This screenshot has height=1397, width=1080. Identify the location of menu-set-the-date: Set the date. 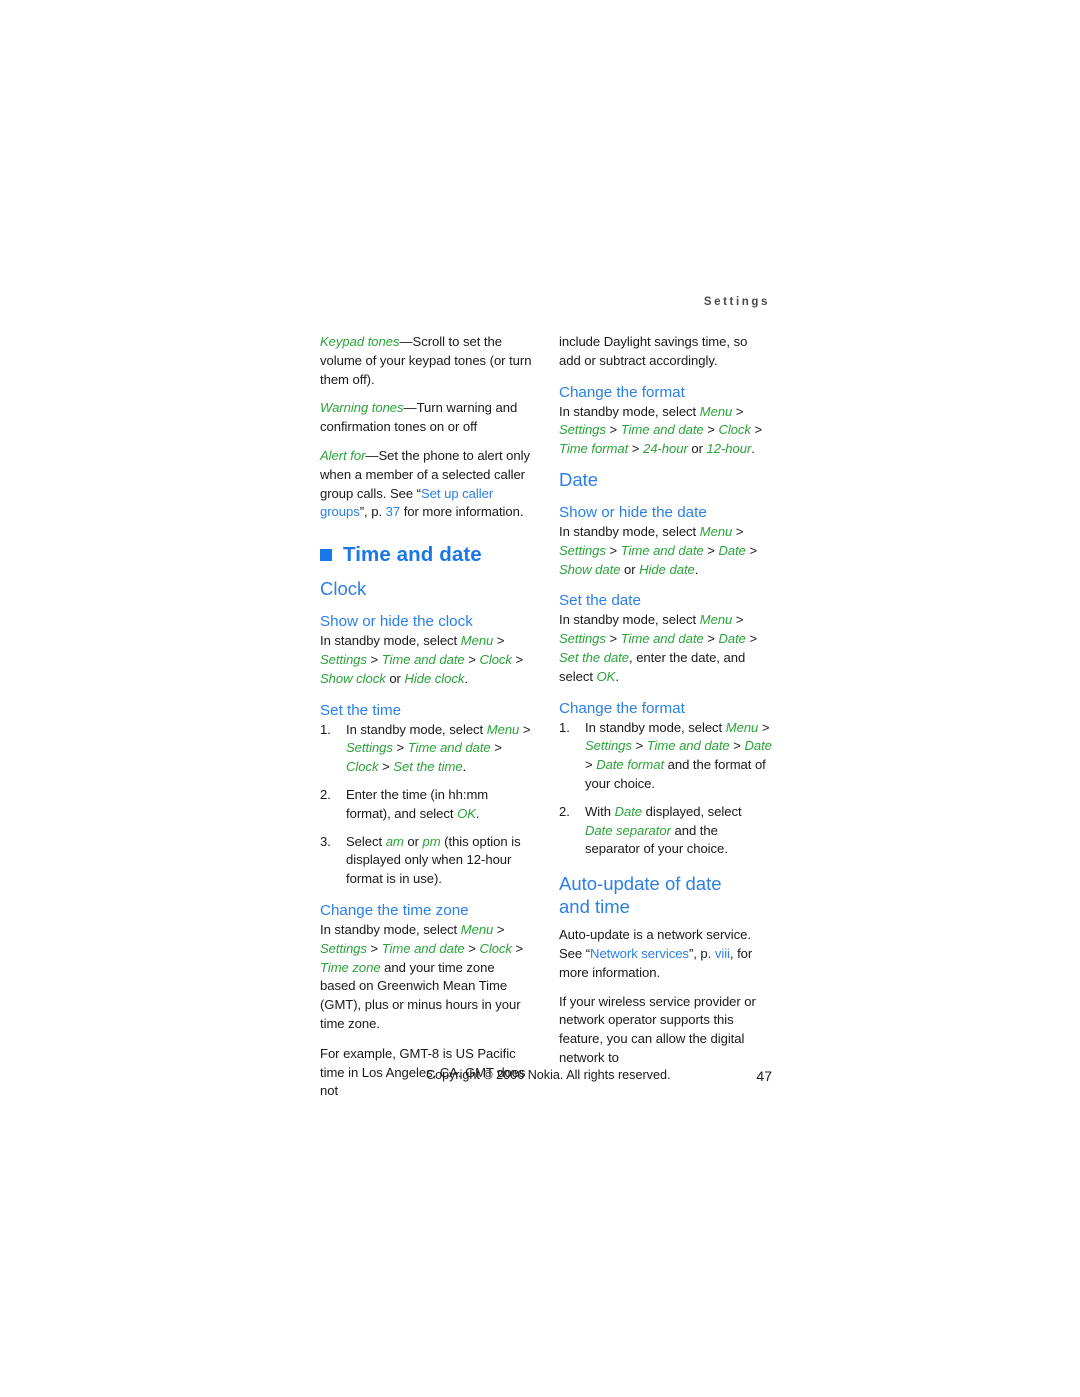
(594, 657).